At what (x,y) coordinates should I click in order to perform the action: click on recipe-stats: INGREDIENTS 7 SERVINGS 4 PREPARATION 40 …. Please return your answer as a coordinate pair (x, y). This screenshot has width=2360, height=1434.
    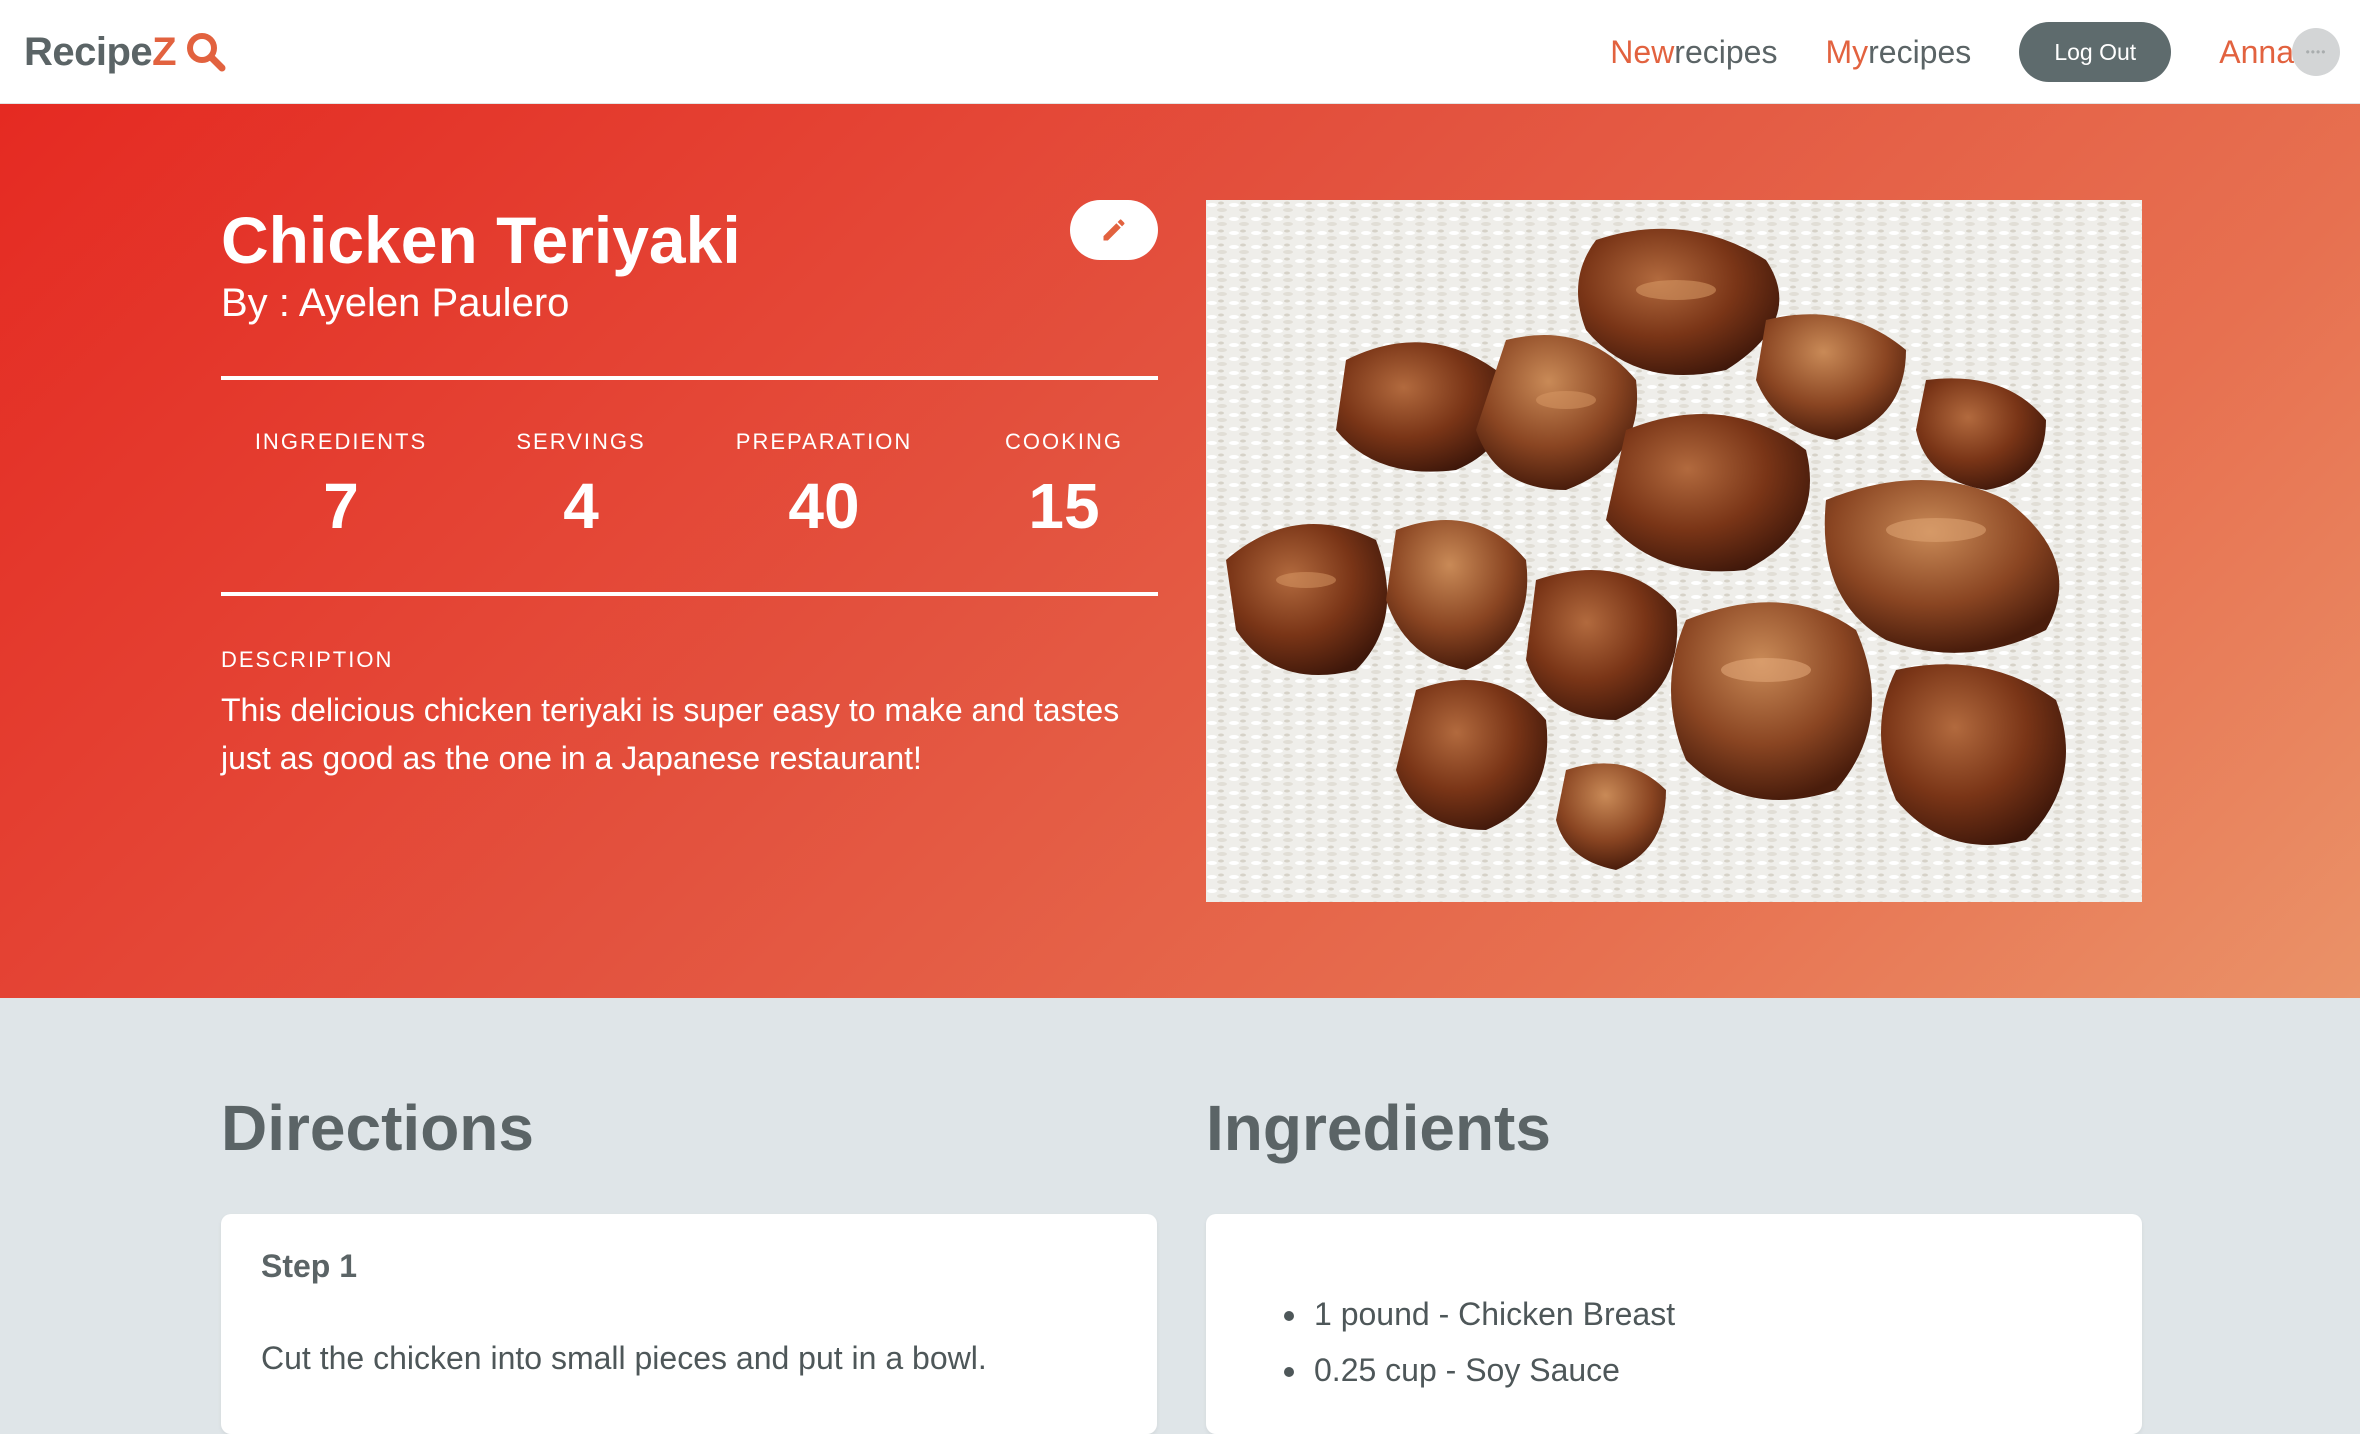
    Looking at the image, I should click on (689, 488).